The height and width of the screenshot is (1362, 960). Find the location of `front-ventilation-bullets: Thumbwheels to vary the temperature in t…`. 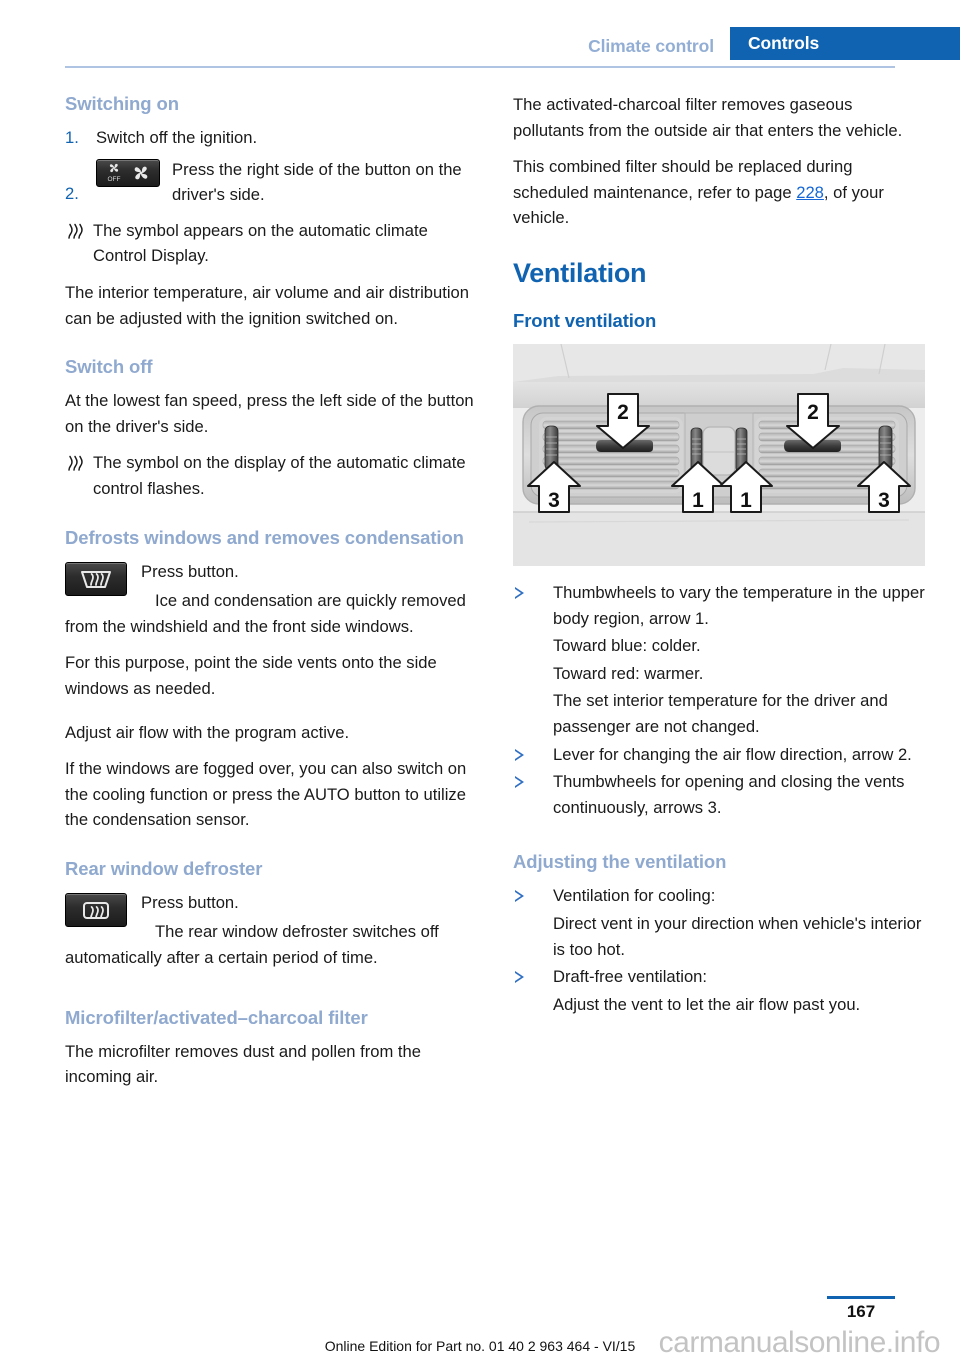

front-ventilation-bullets: Thumbwheels to vary the temperature in t… is located at coordinates (719, 700).